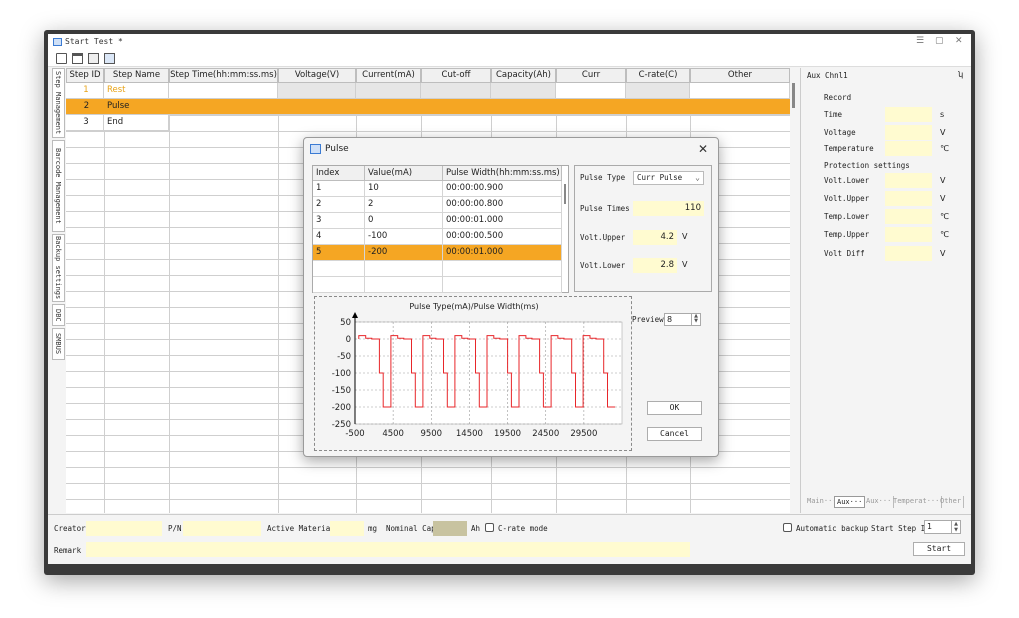  What do you see at coordinates (502, 205) in the screenshot?
I see `pulse-row-2-width: 00:00:00.800` at bounding box center [502, 205].